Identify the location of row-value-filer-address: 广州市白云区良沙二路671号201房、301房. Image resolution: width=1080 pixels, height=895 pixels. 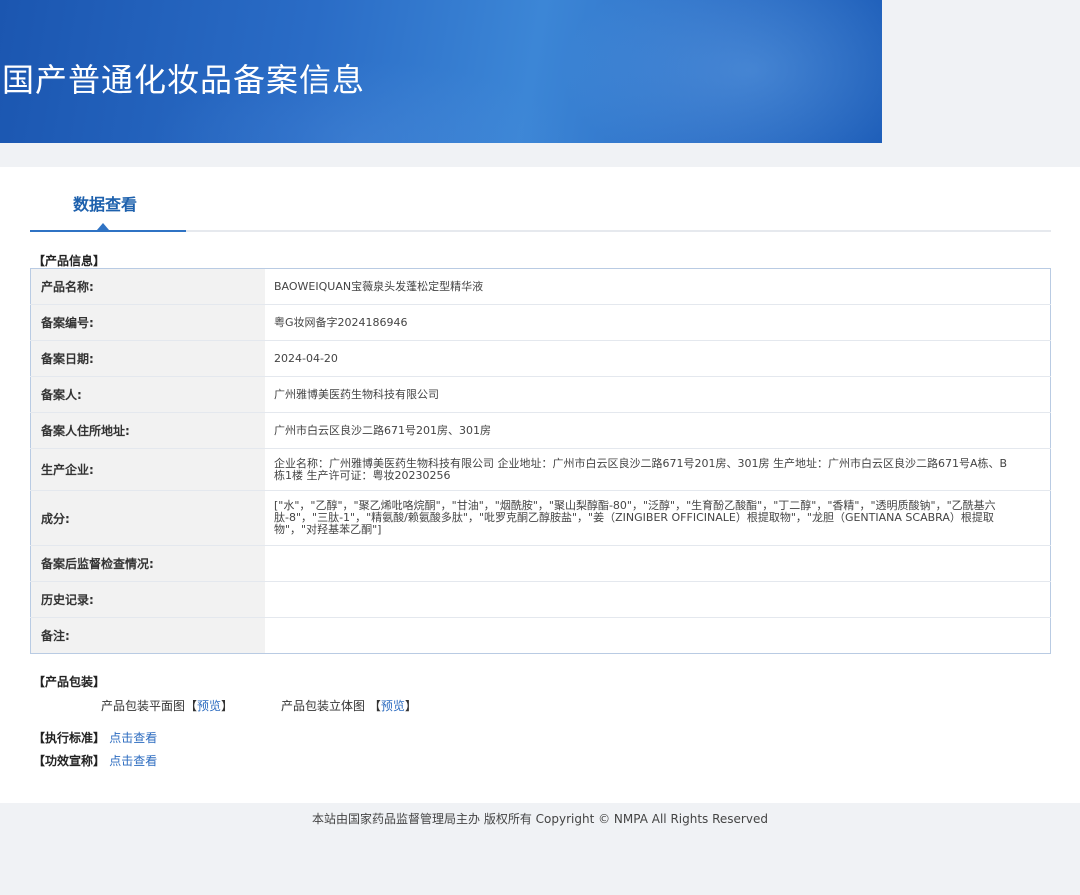
(658, 430).